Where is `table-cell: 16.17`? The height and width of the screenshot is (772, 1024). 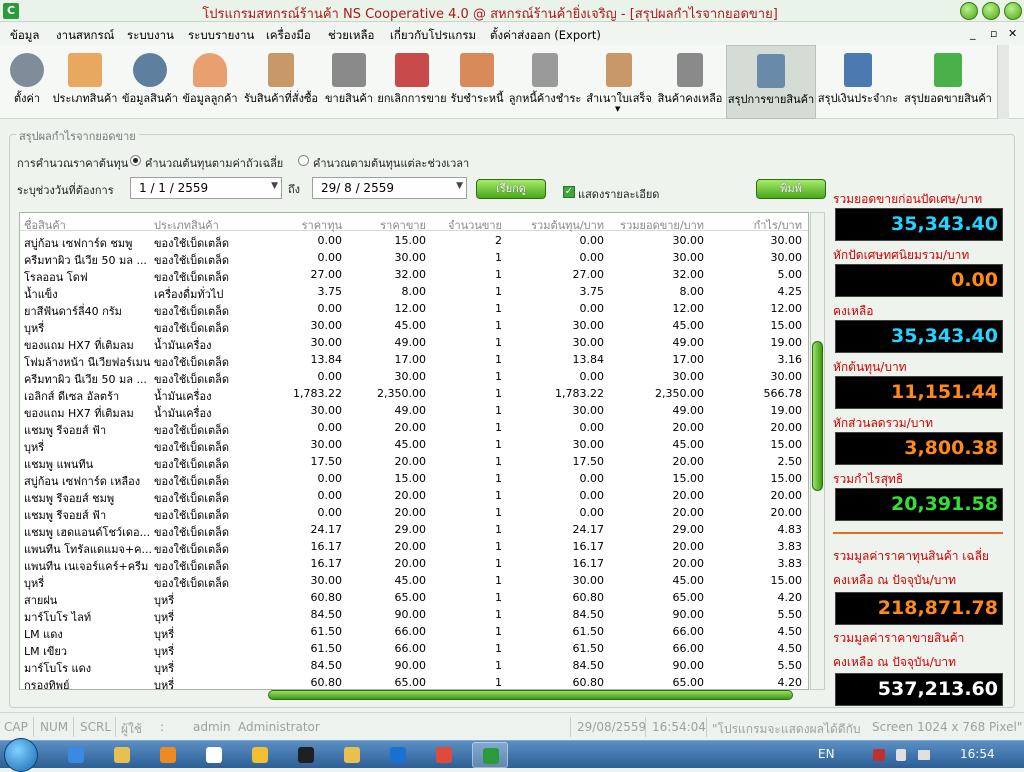 table-cell: 16.17 is located at coordinates (326, 563).